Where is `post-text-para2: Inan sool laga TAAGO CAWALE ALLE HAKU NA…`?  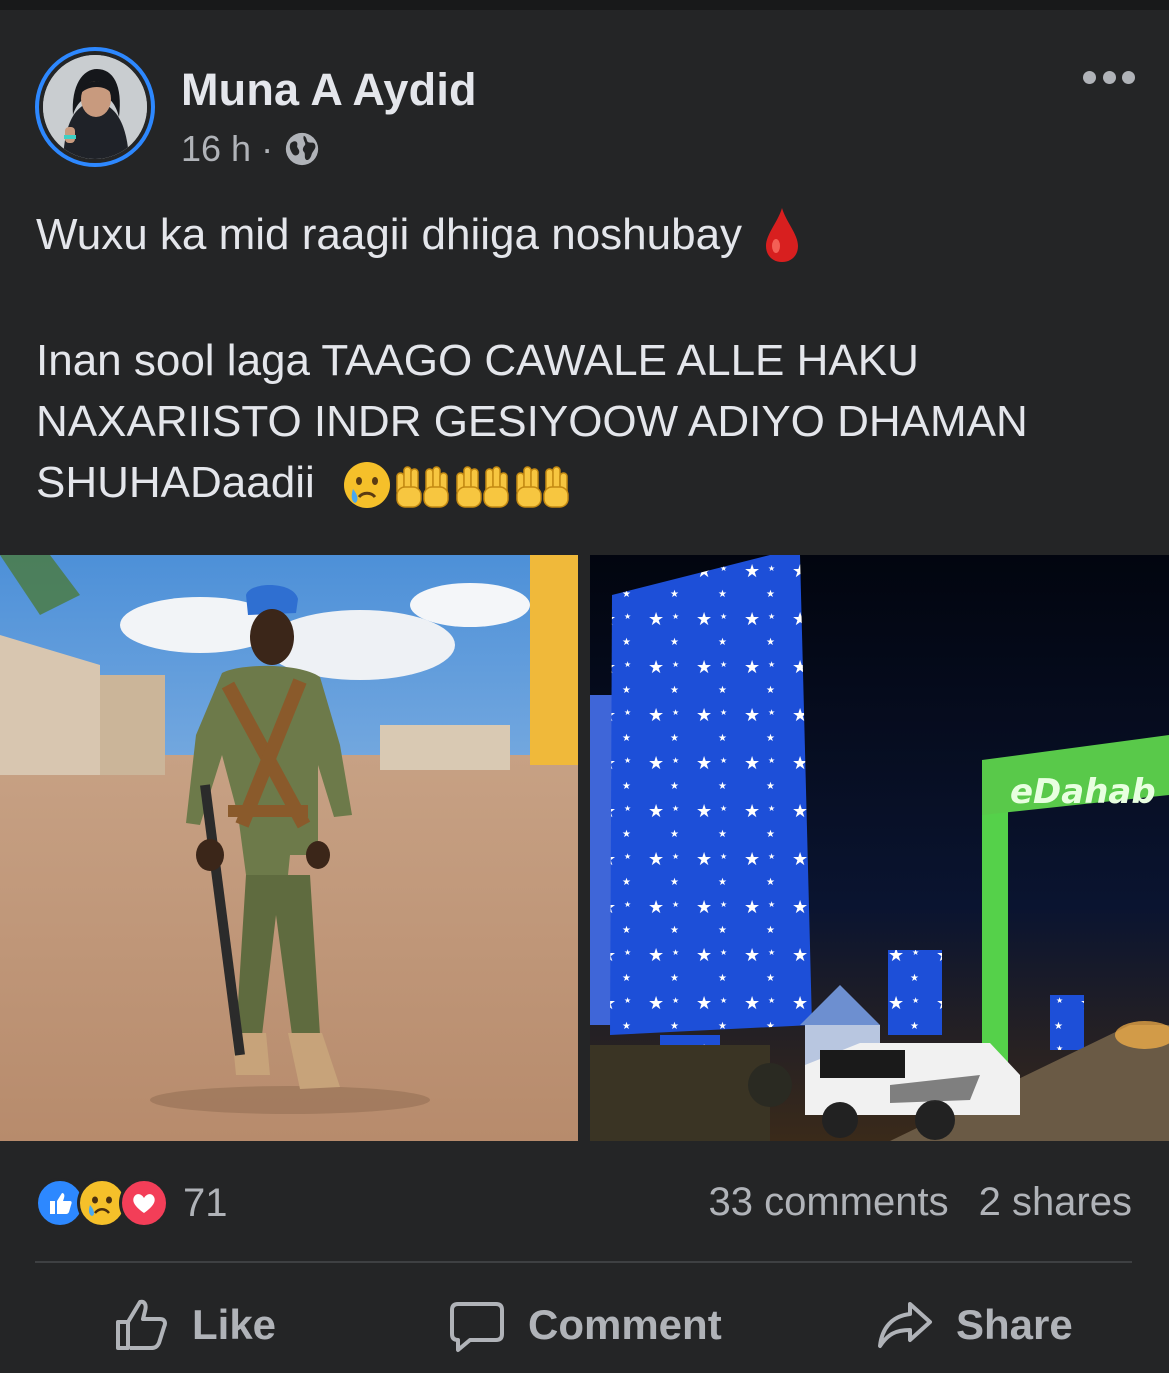 post-text-para2: Inan sool laga TAAGO CAWALE ALLE HAKU NA… is located at coordinates (591, 421).